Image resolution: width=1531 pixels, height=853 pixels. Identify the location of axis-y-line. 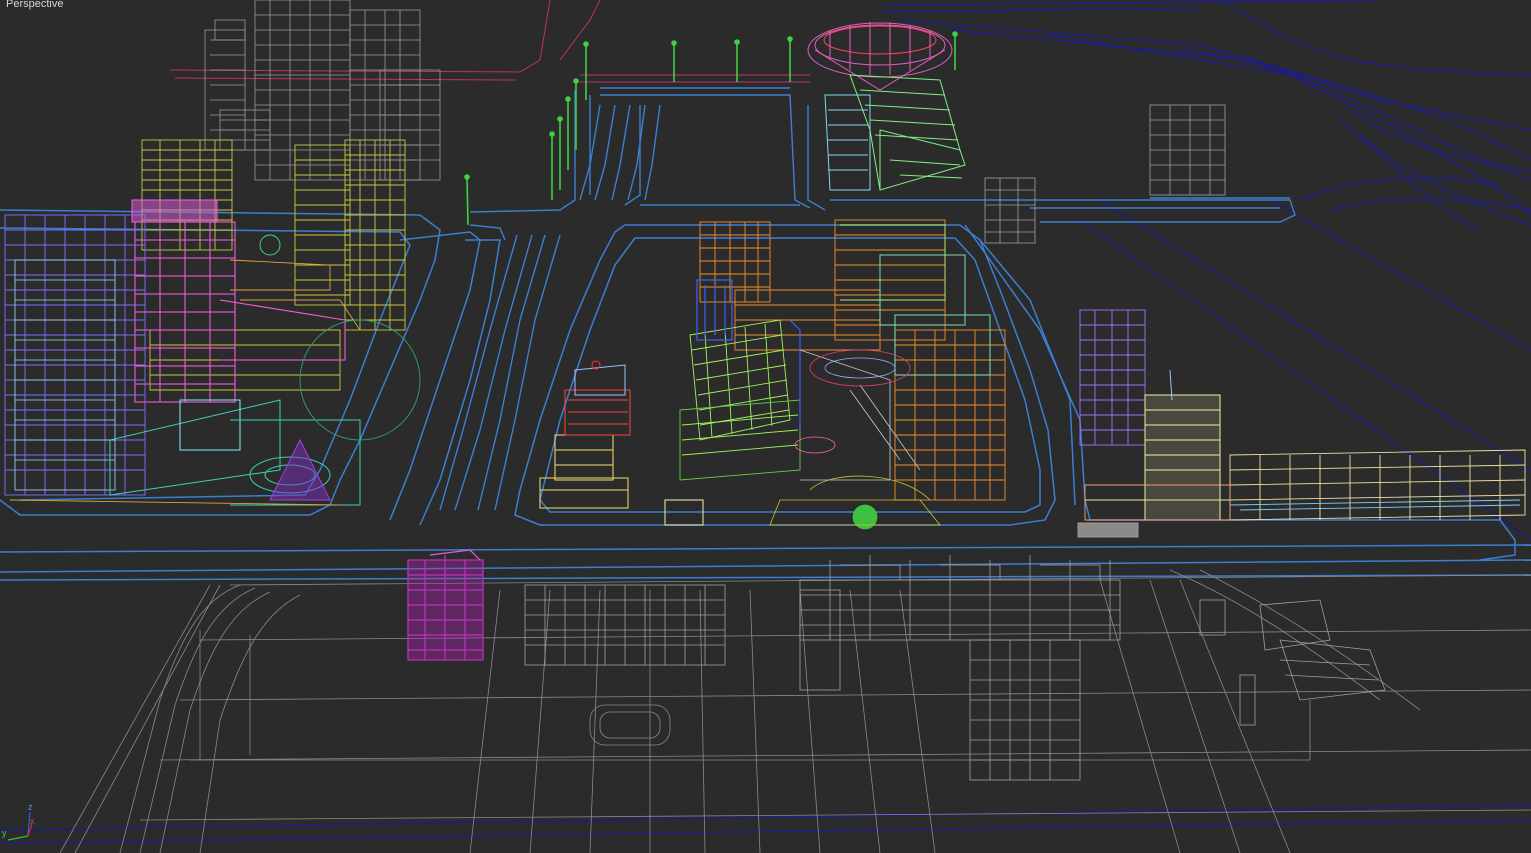
(18, 838).